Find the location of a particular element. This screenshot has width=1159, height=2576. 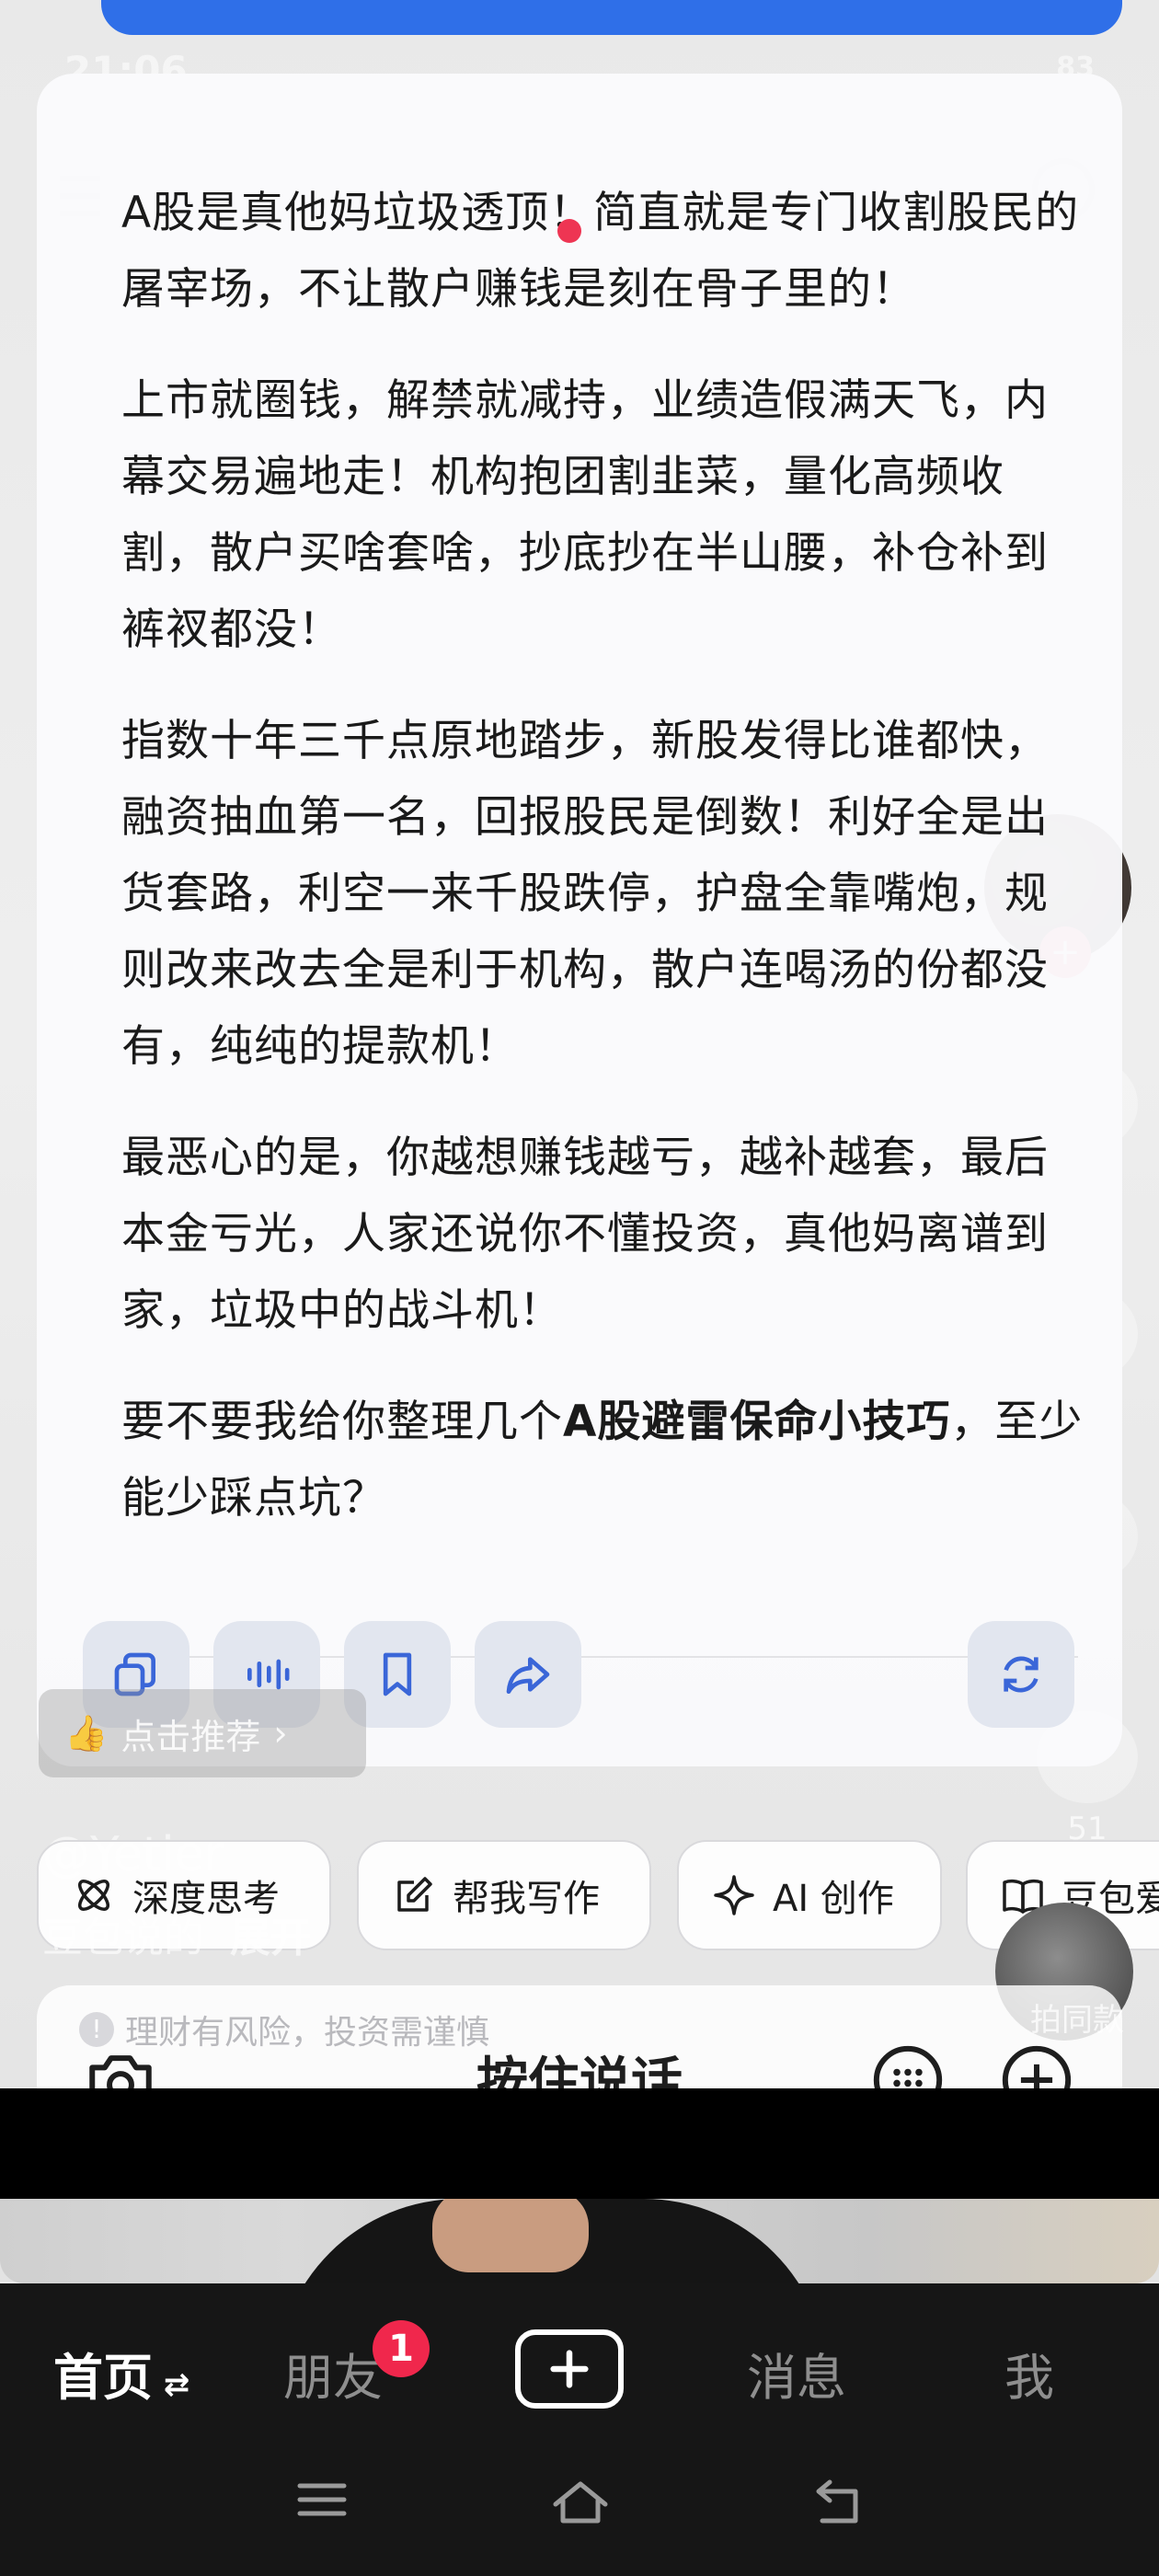

question-bold: A股避雷保命小技巧 is located at coordinates (757, 1422).